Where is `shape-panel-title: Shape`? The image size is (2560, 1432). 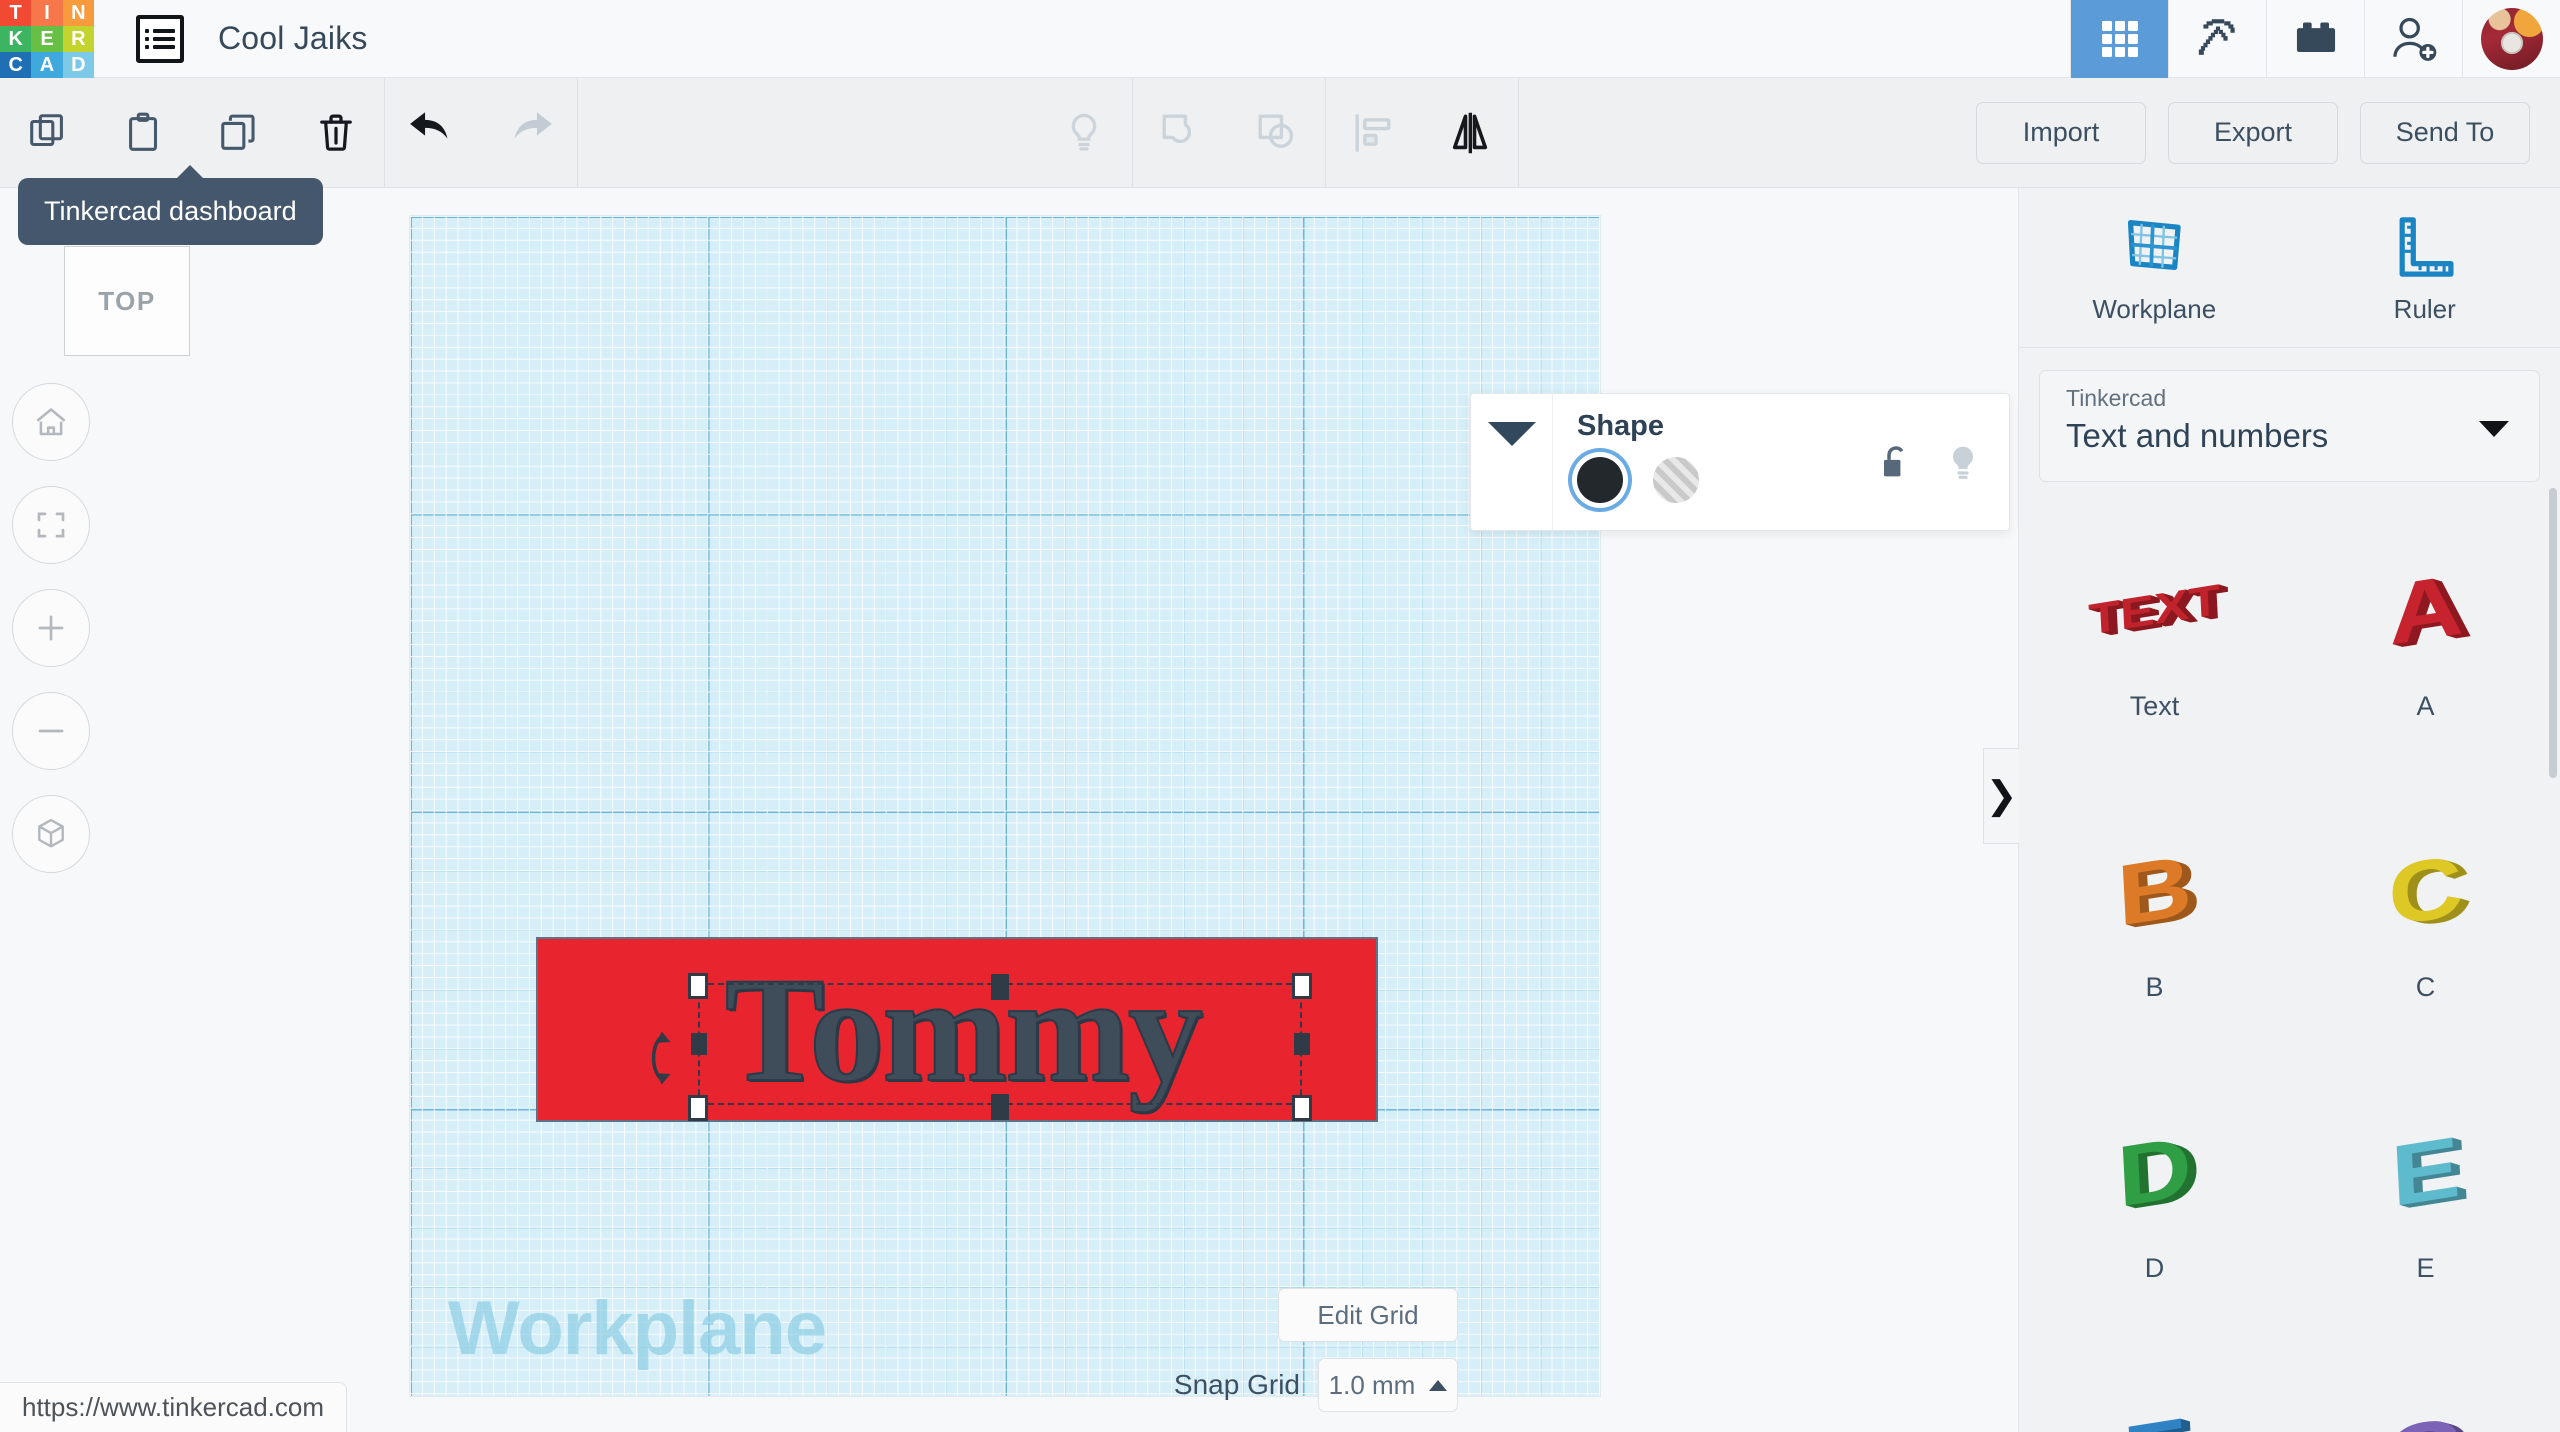 shape-panel-title: Shape is located at coordinates (1621, 426).